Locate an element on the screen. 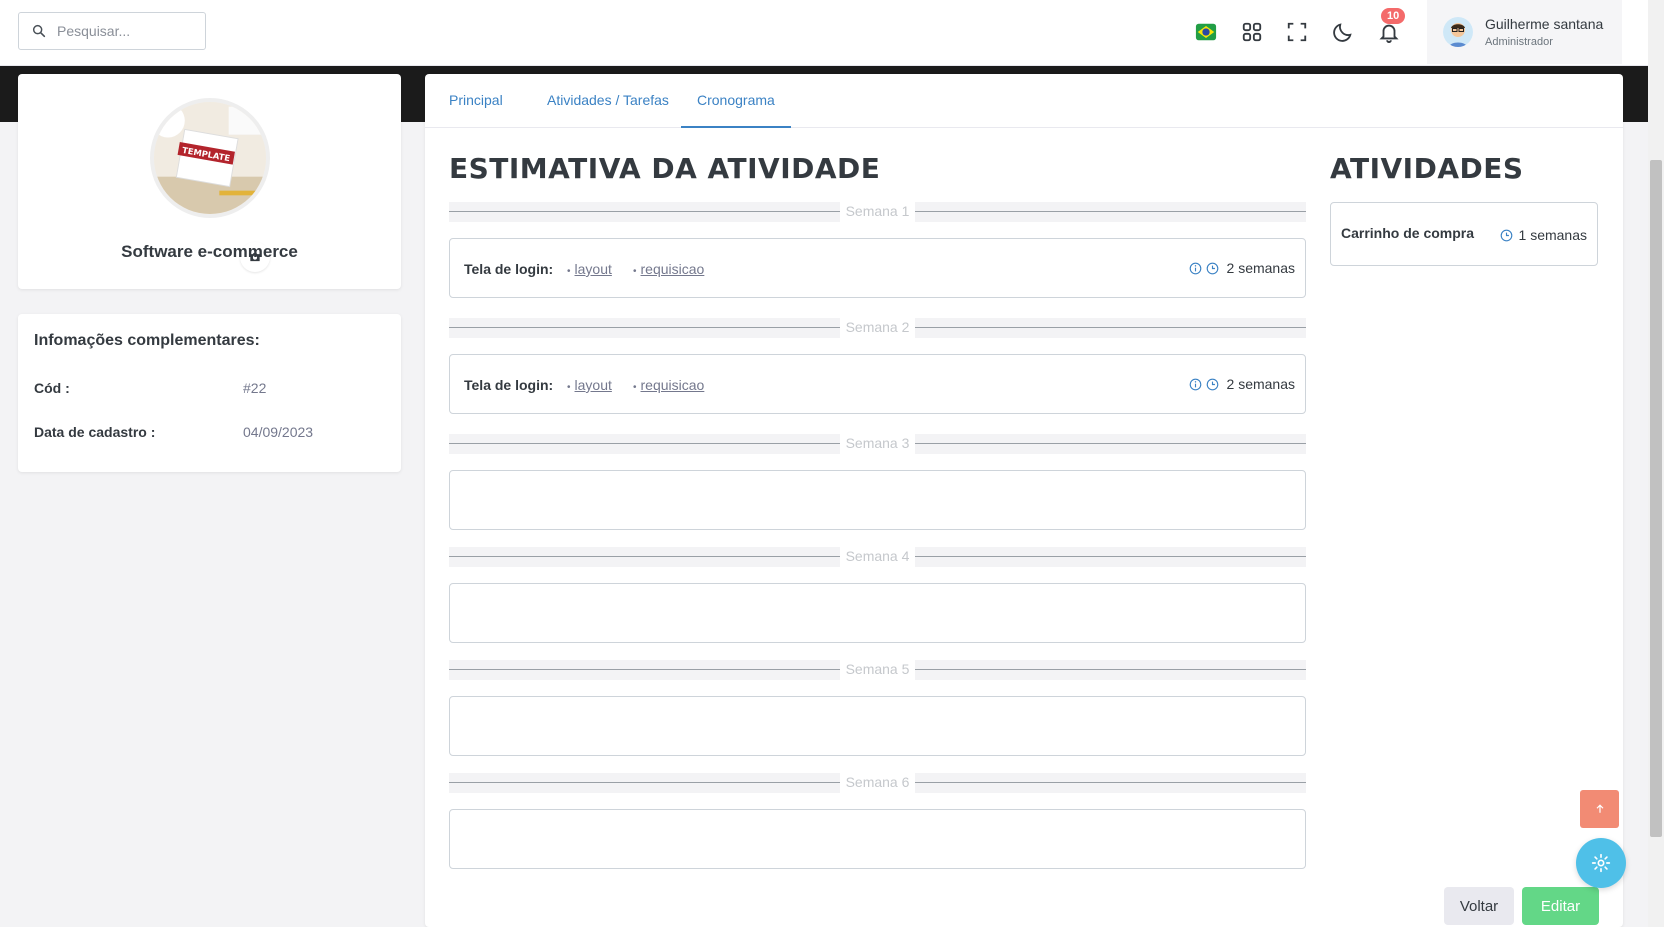 The width and height of the screenshot is (1664, 927). info-value: 04/09/2023 is located at coordinates (278, 432).